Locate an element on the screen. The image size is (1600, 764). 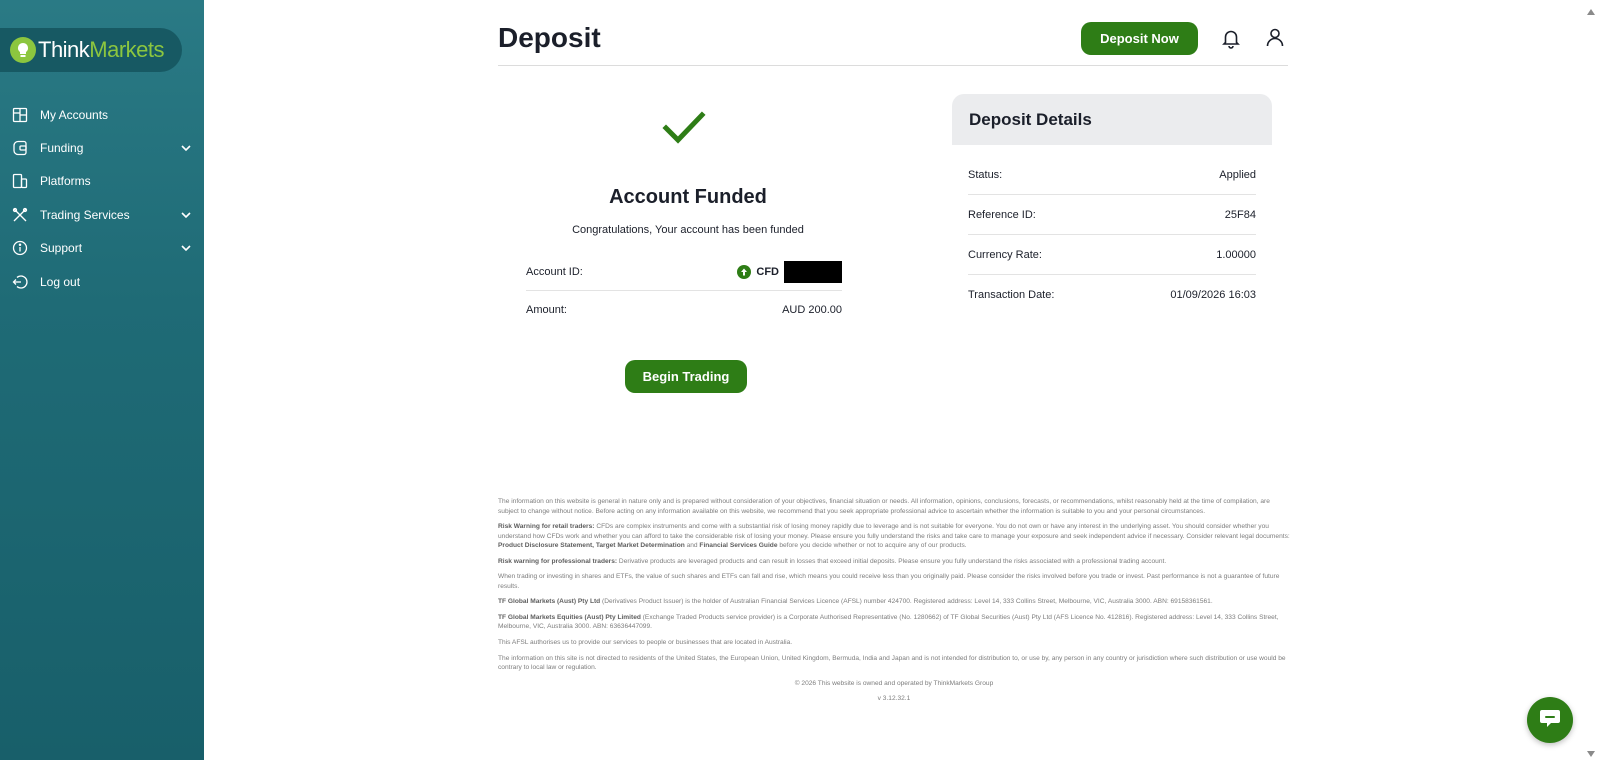
amount-label: Amount: is located at coordinates (654, 310).